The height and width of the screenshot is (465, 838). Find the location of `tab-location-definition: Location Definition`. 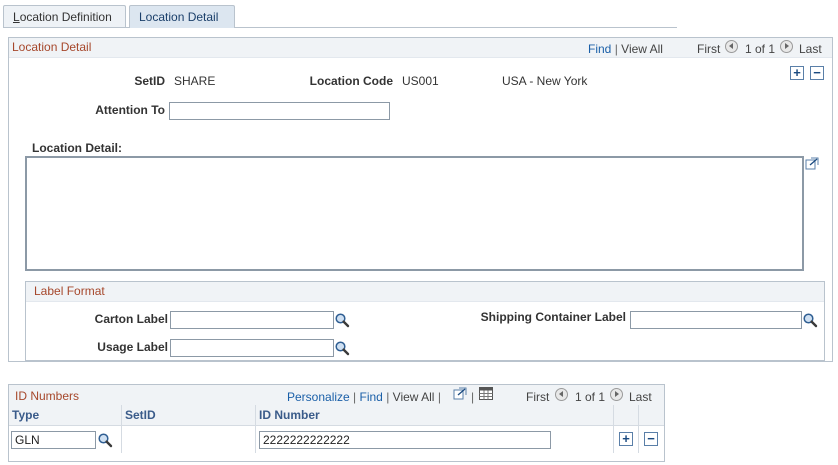

tab-location-definition: Location Definition is located at coordinates (64, 16).